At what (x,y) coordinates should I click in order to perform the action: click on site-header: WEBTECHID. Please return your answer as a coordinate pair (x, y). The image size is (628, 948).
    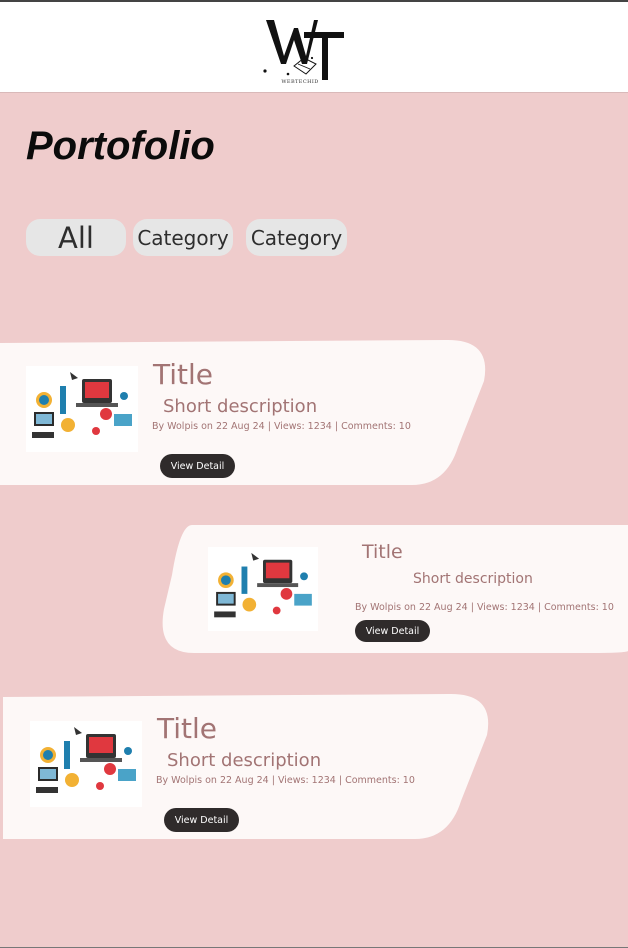
    Looking at the image, I should click on (314, 47).